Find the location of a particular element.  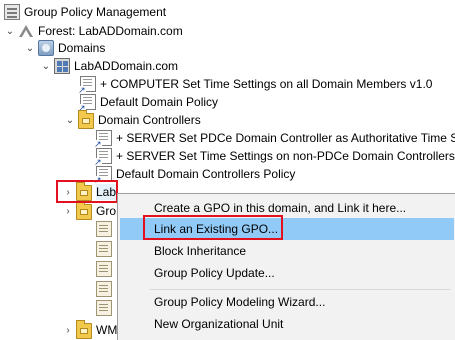

tree-node-gpo-link: Default Domain Controllers Policy is located at coordinates (195, 174).